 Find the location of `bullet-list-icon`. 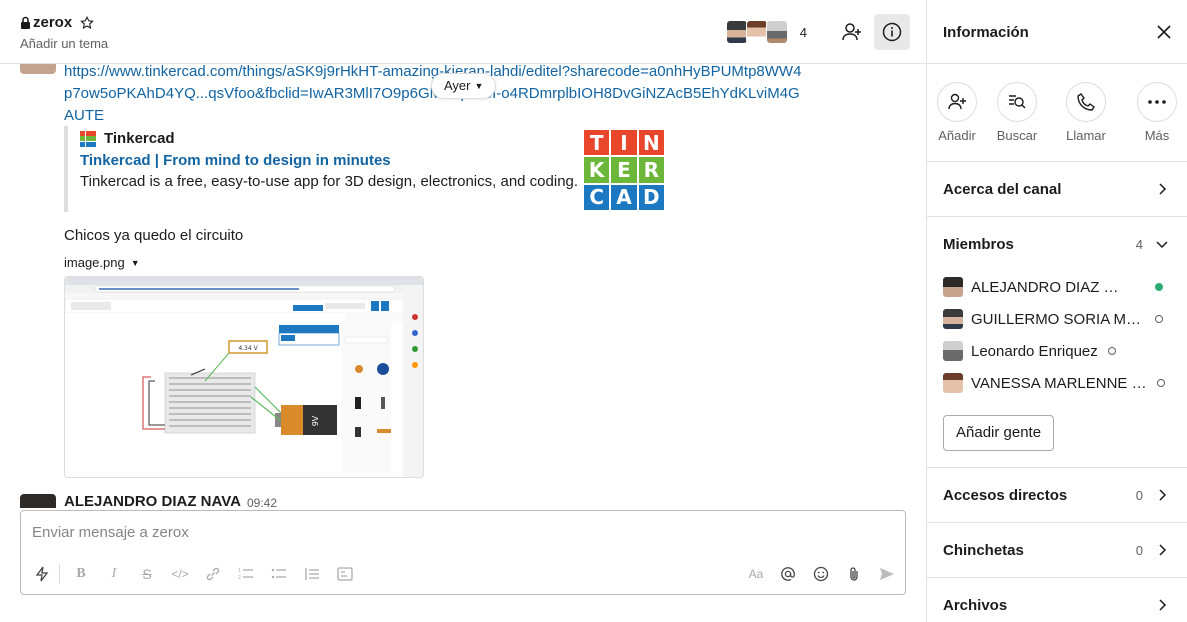

bullet-list-icon is located at coordinates (279, 574).